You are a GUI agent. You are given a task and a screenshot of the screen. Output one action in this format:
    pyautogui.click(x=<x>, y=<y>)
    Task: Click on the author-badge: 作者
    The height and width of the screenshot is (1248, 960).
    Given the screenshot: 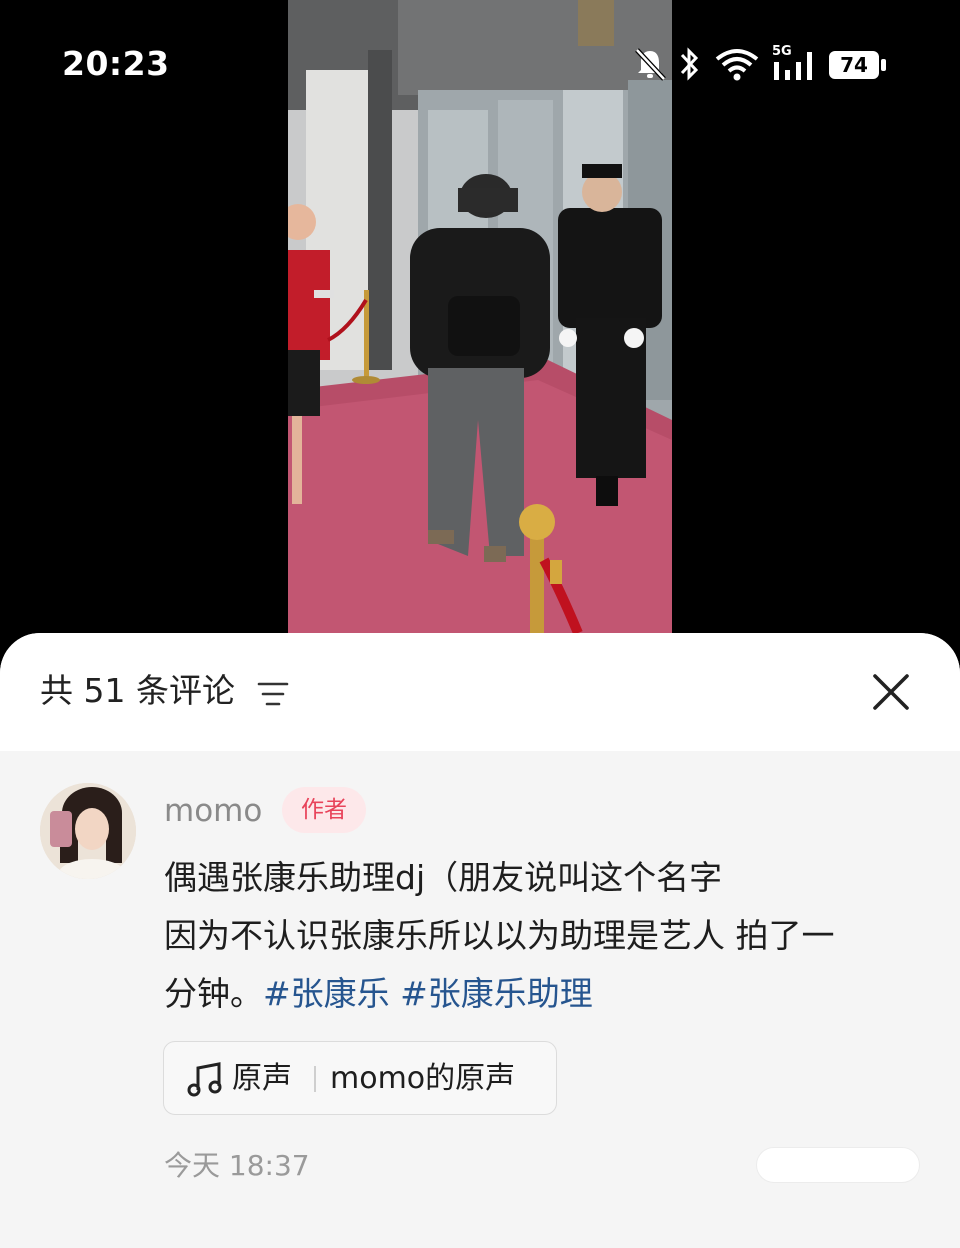 What is the action you would take?
    pyautogui.click(x=324, y=810)
    